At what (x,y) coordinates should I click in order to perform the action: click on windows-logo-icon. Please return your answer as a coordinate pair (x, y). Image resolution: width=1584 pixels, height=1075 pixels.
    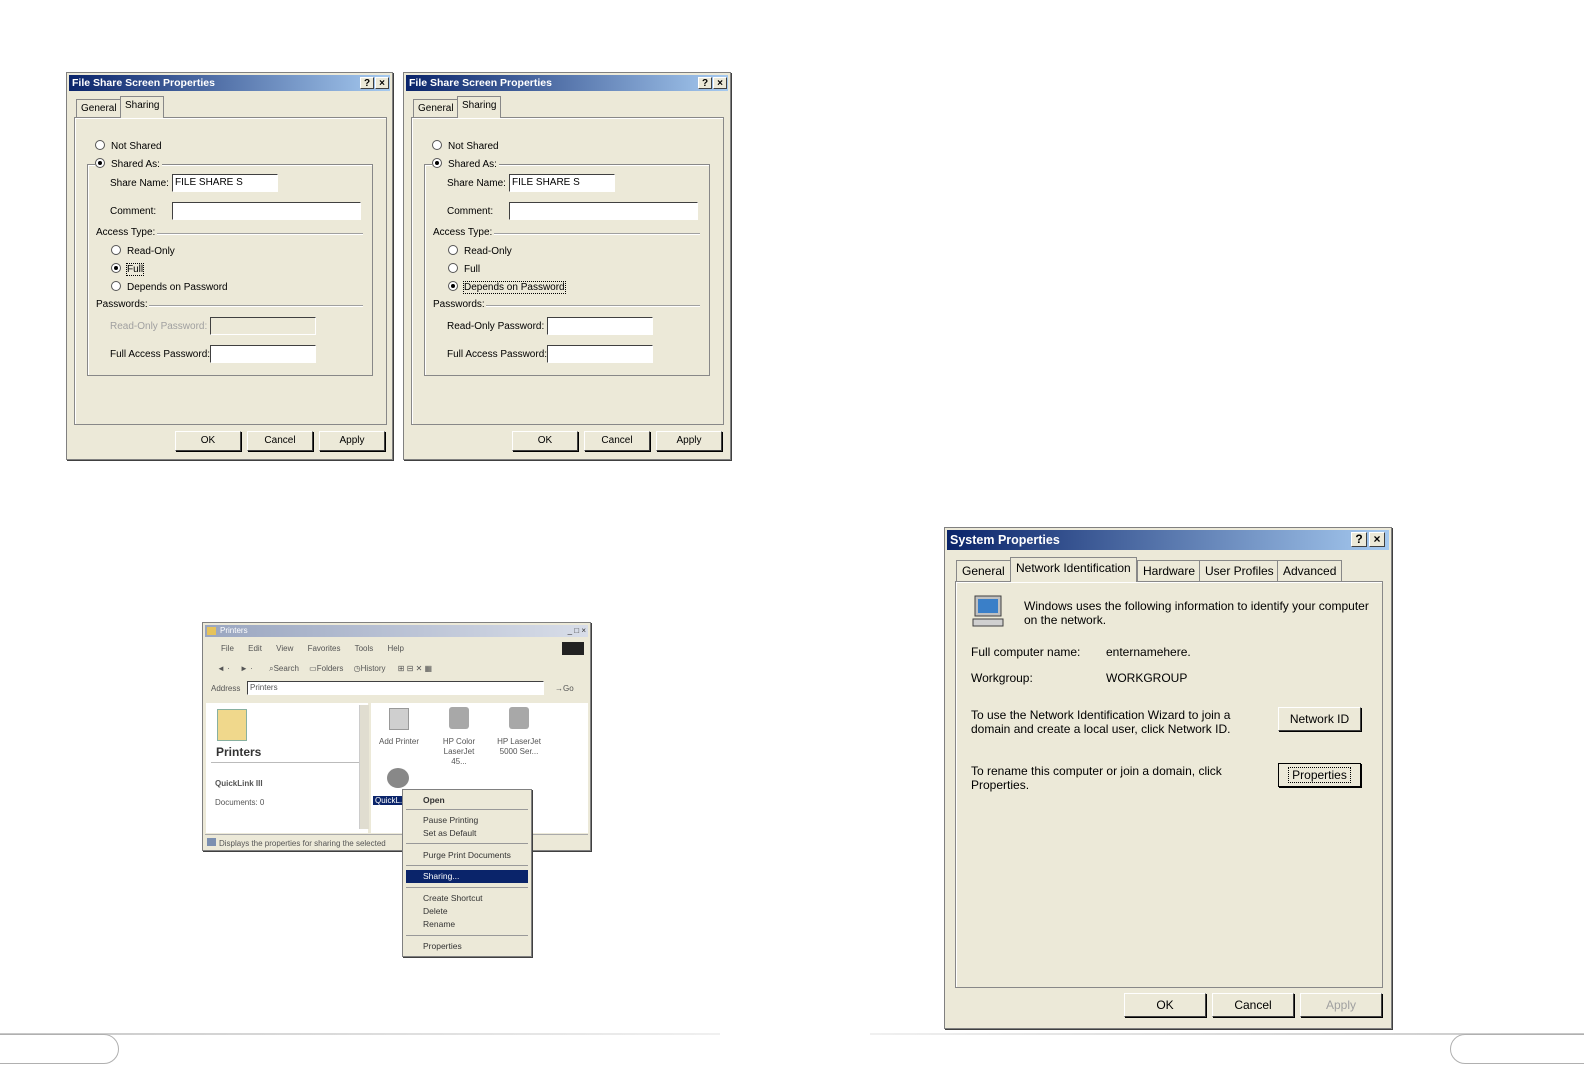
    Looking at the image, I should click on (573, 648).